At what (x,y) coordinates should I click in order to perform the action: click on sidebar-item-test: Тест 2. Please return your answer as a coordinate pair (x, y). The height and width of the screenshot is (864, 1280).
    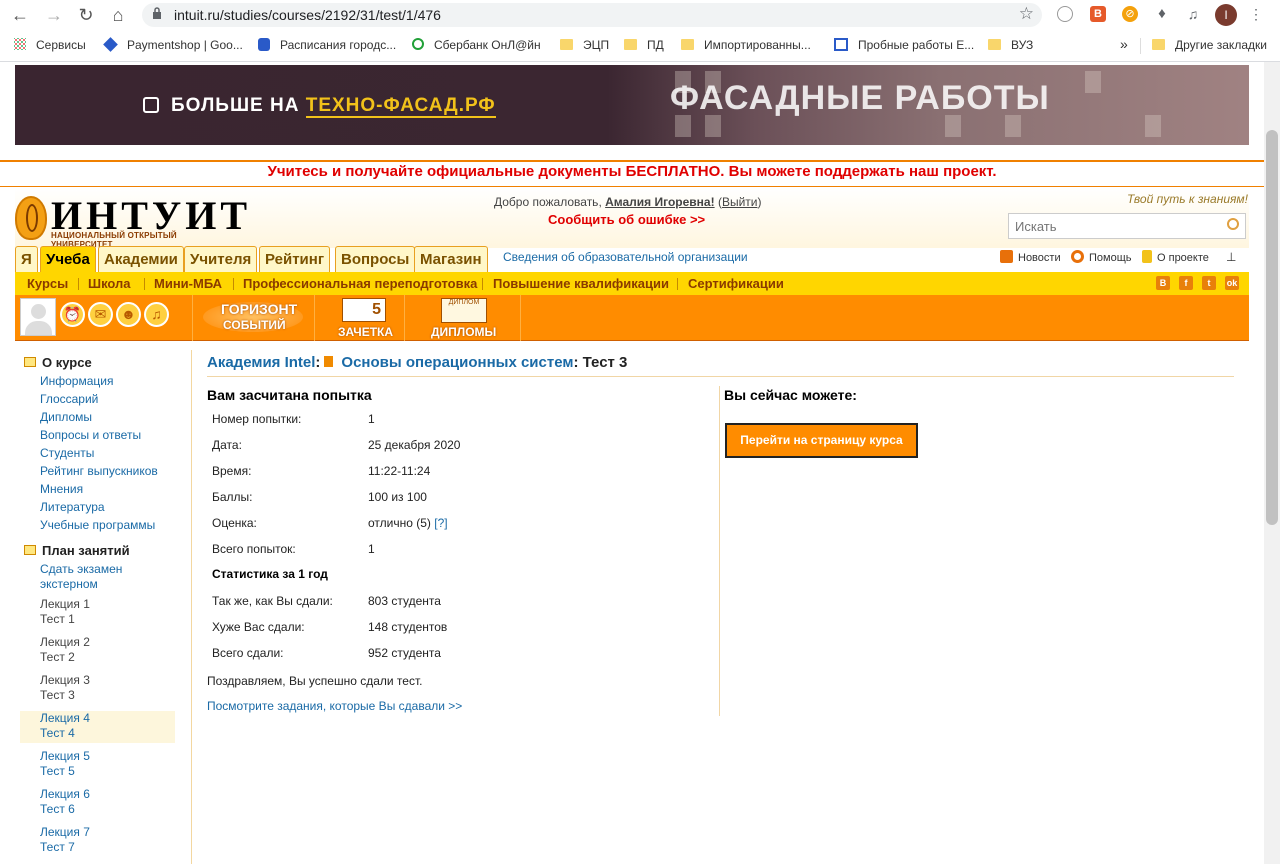
    Looking at the image, I should click on (57, 657).